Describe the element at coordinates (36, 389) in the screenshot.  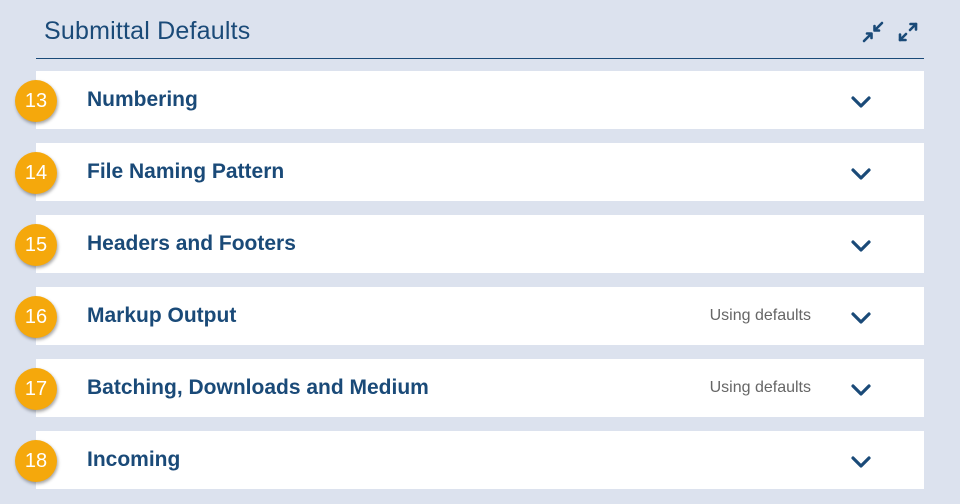
I see `step-badge: 17` at that location.